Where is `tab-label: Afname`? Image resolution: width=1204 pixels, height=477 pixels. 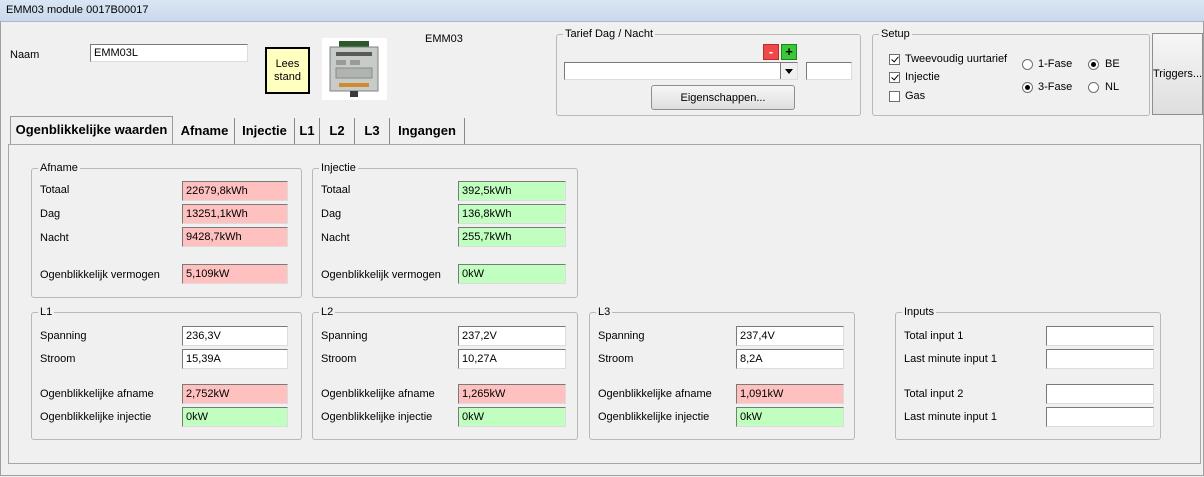
tab-label: Afname is located at coordinates (204, 130).